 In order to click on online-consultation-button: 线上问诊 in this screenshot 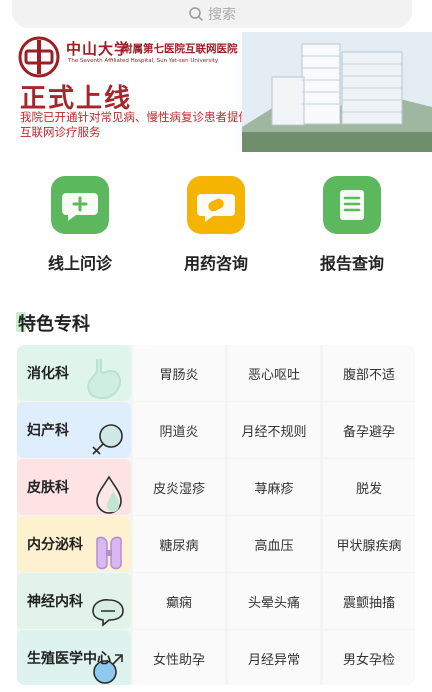, I will do `click(80, 225)`.